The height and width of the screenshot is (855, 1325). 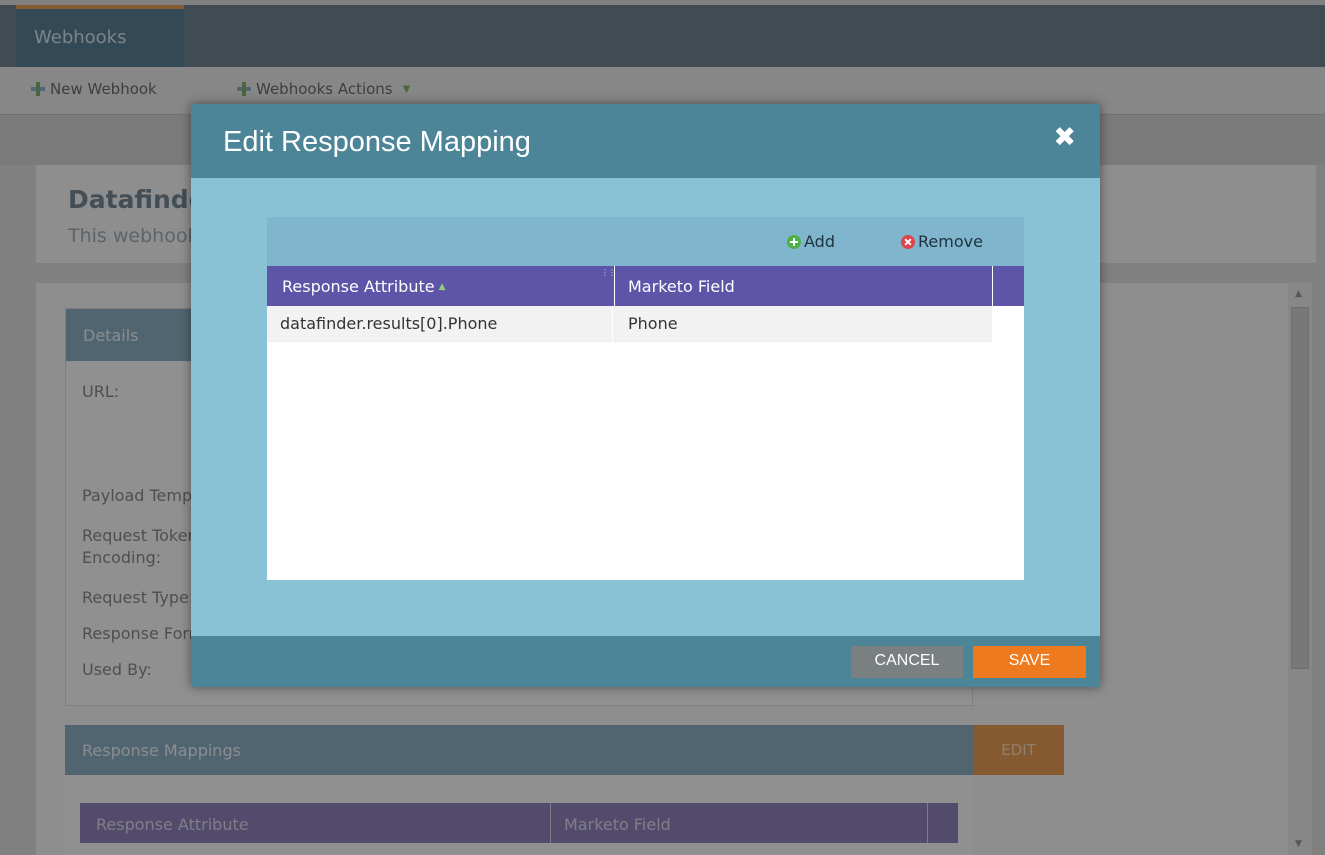 I want to click on remove-label: Remove, so click(x=950, y=241).